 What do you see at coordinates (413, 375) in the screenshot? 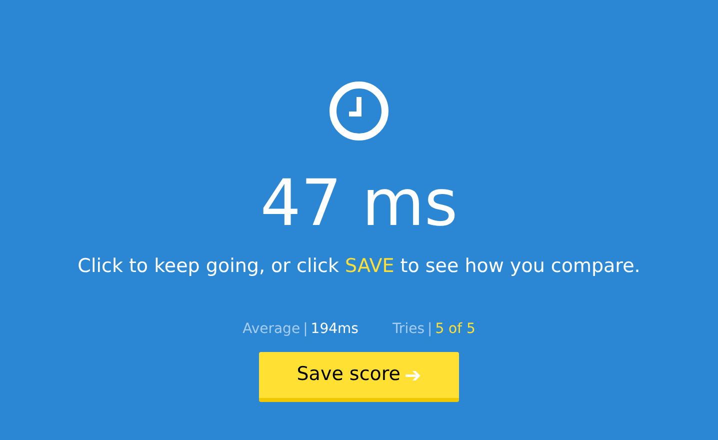
I see `arrow-icon: ➔` at bounding box center [413, 375].